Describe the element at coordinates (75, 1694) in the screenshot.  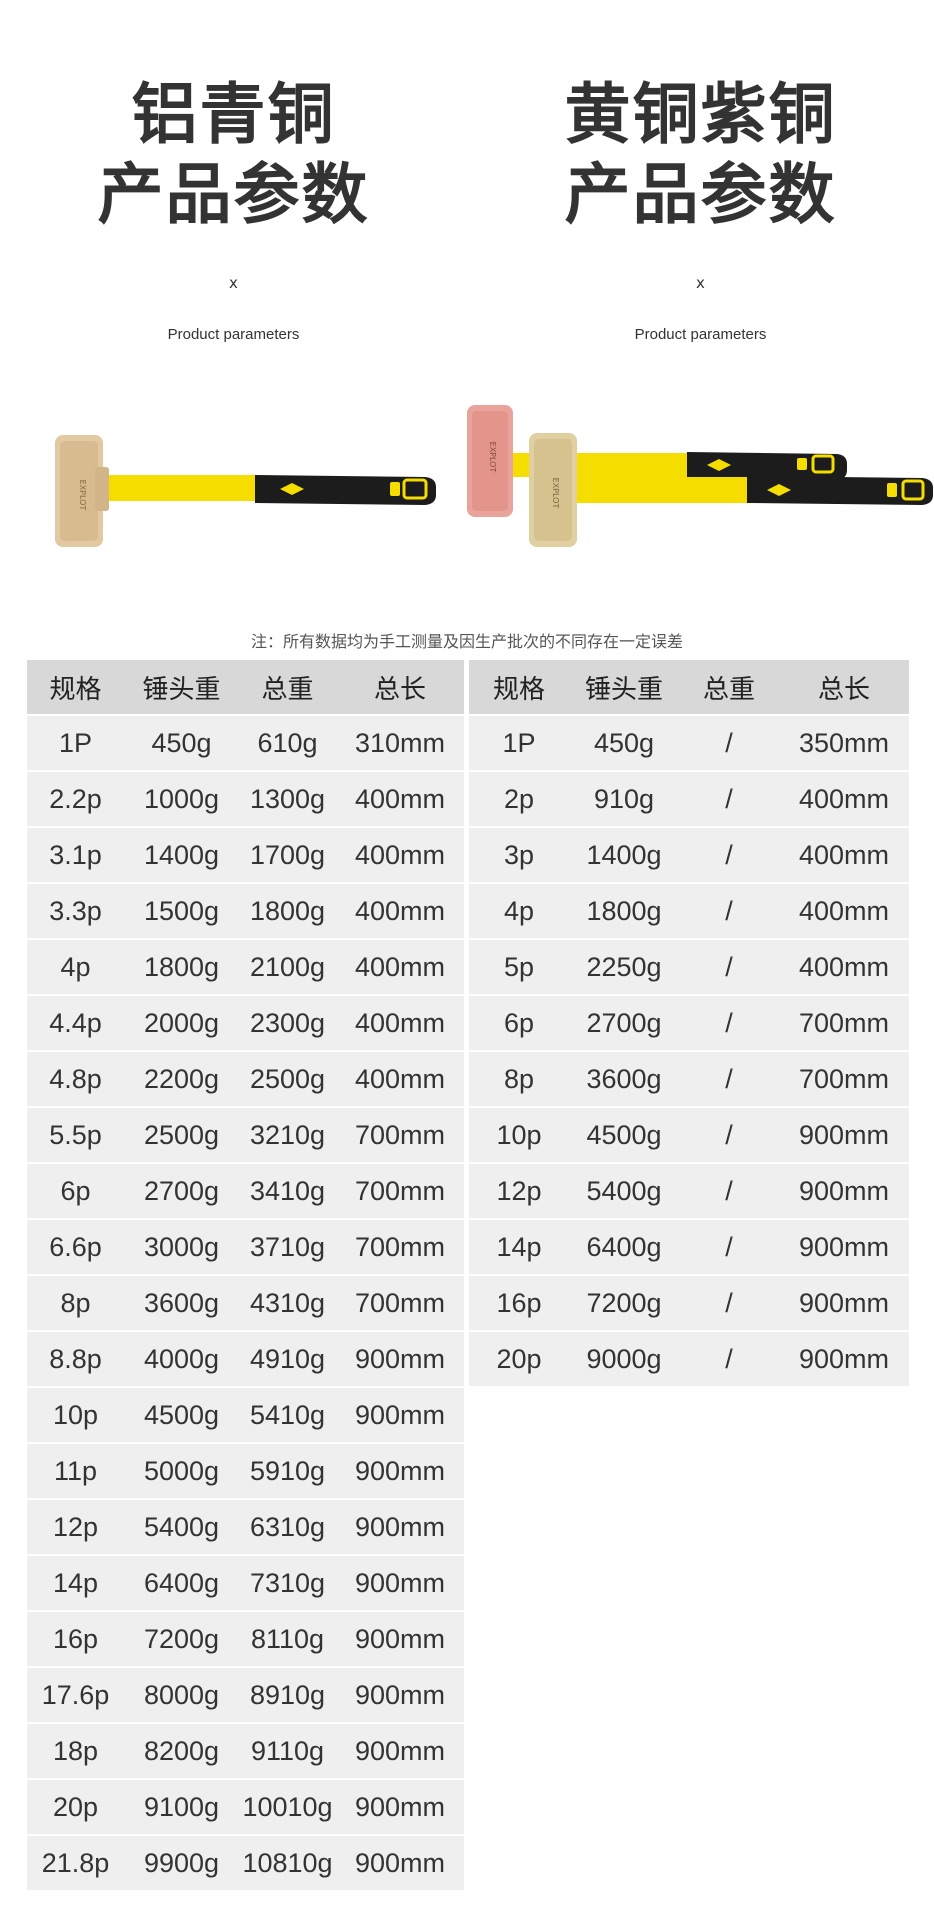
I see `spec-cell: 17.6p` at that location.